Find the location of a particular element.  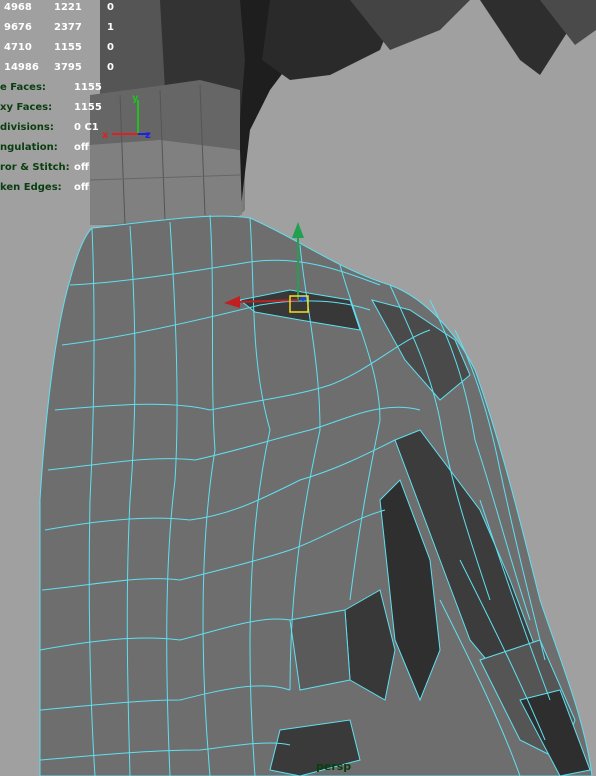

camera-name-label: persp is located at coordinates (334, 766).